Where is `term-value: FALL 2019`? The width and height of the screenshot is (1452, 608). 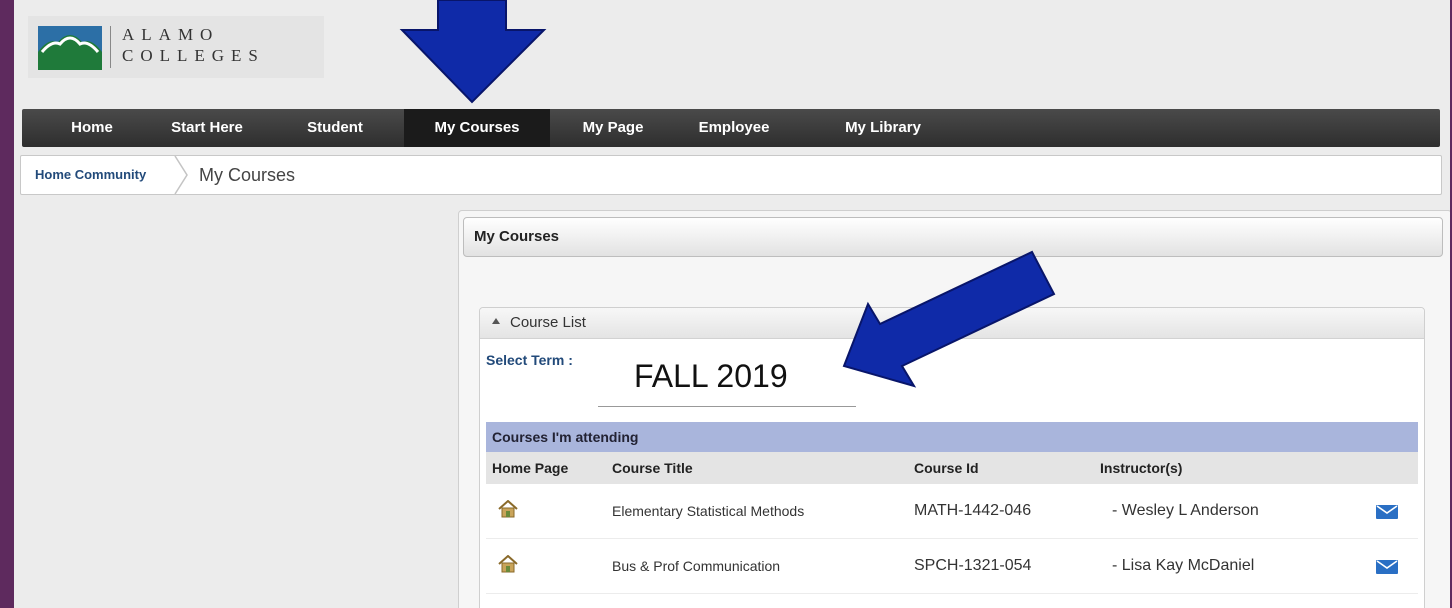
term-value: FALL 2019 is located at coordinates (711, 376).